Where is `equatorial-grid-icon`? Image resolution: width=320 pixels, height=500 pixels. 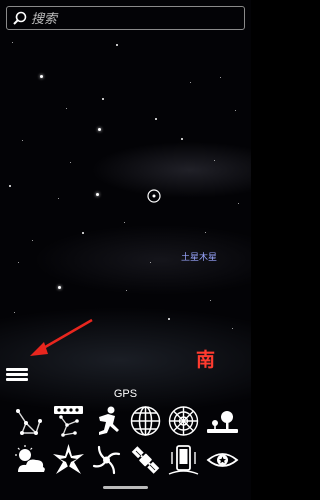 equatorial-grid-icon is located at coordinates (145, 421).